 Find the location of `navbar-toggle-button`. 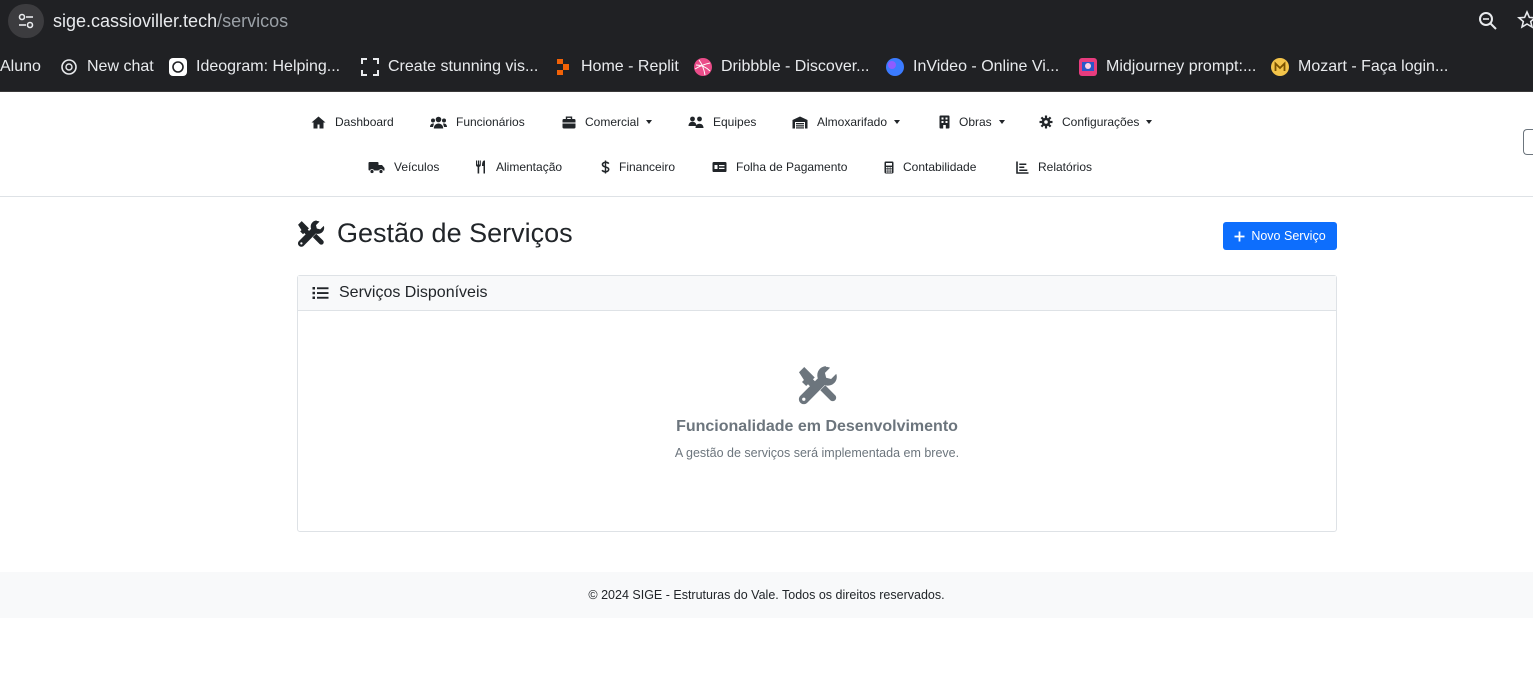

navbar-toggle-button is located at coordinates (1528, 142).